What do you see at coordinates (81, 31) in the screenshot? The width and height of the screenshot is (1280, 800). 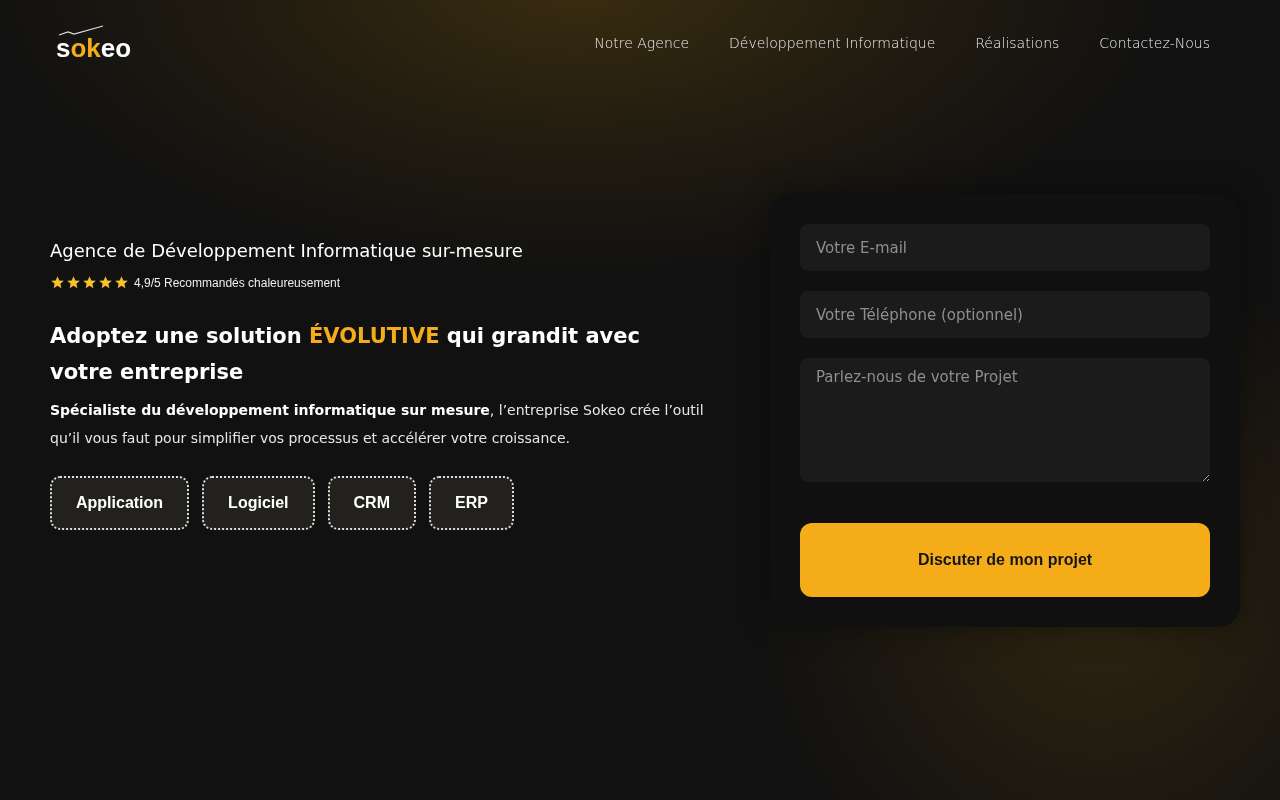 I see `trend-line-icon` at bounding box center [81, 31].